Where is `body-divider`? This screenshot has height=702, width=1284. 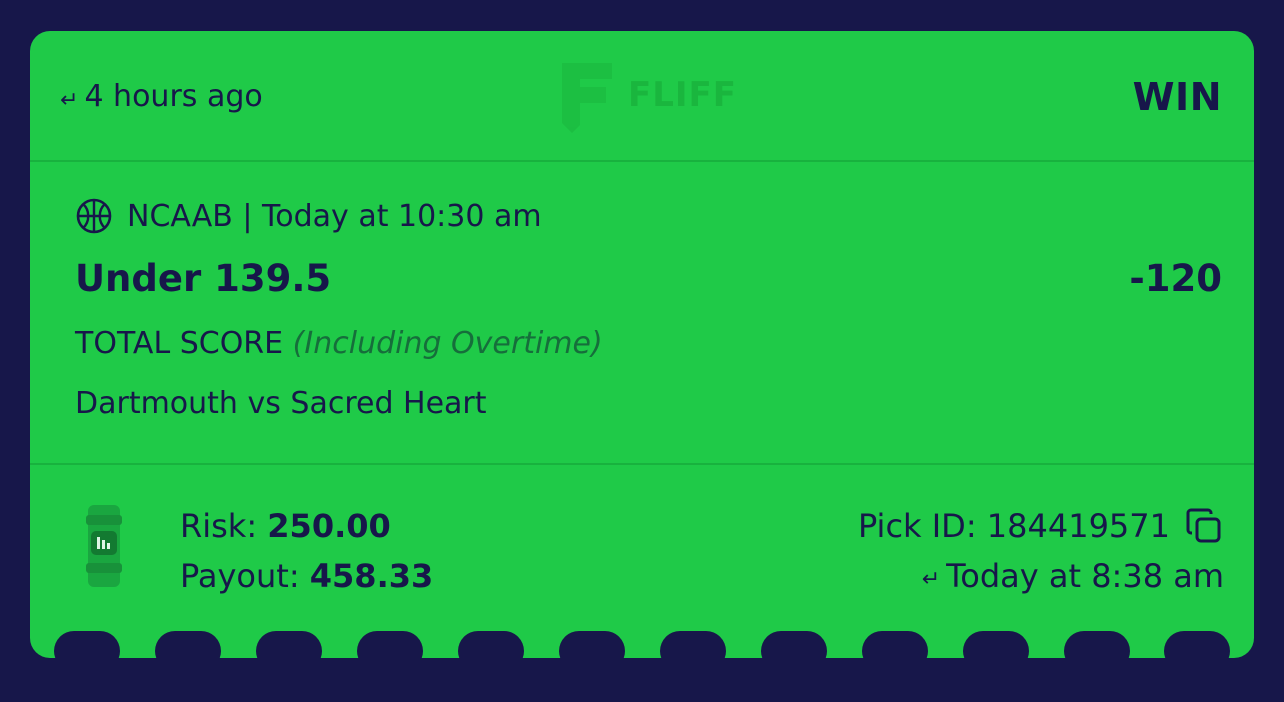 body-divider is located at coordinates (642, 464).